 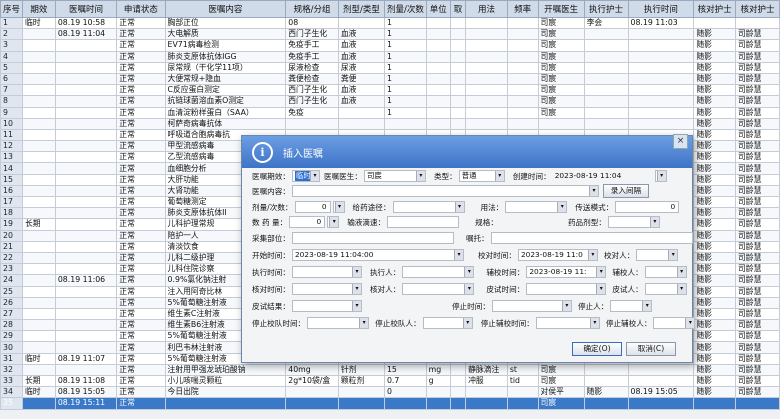 What do you see at coordinates (447, 323) in the screenshot?
I see `stop-checker-select: ▾` at bounding box center [447, 323].